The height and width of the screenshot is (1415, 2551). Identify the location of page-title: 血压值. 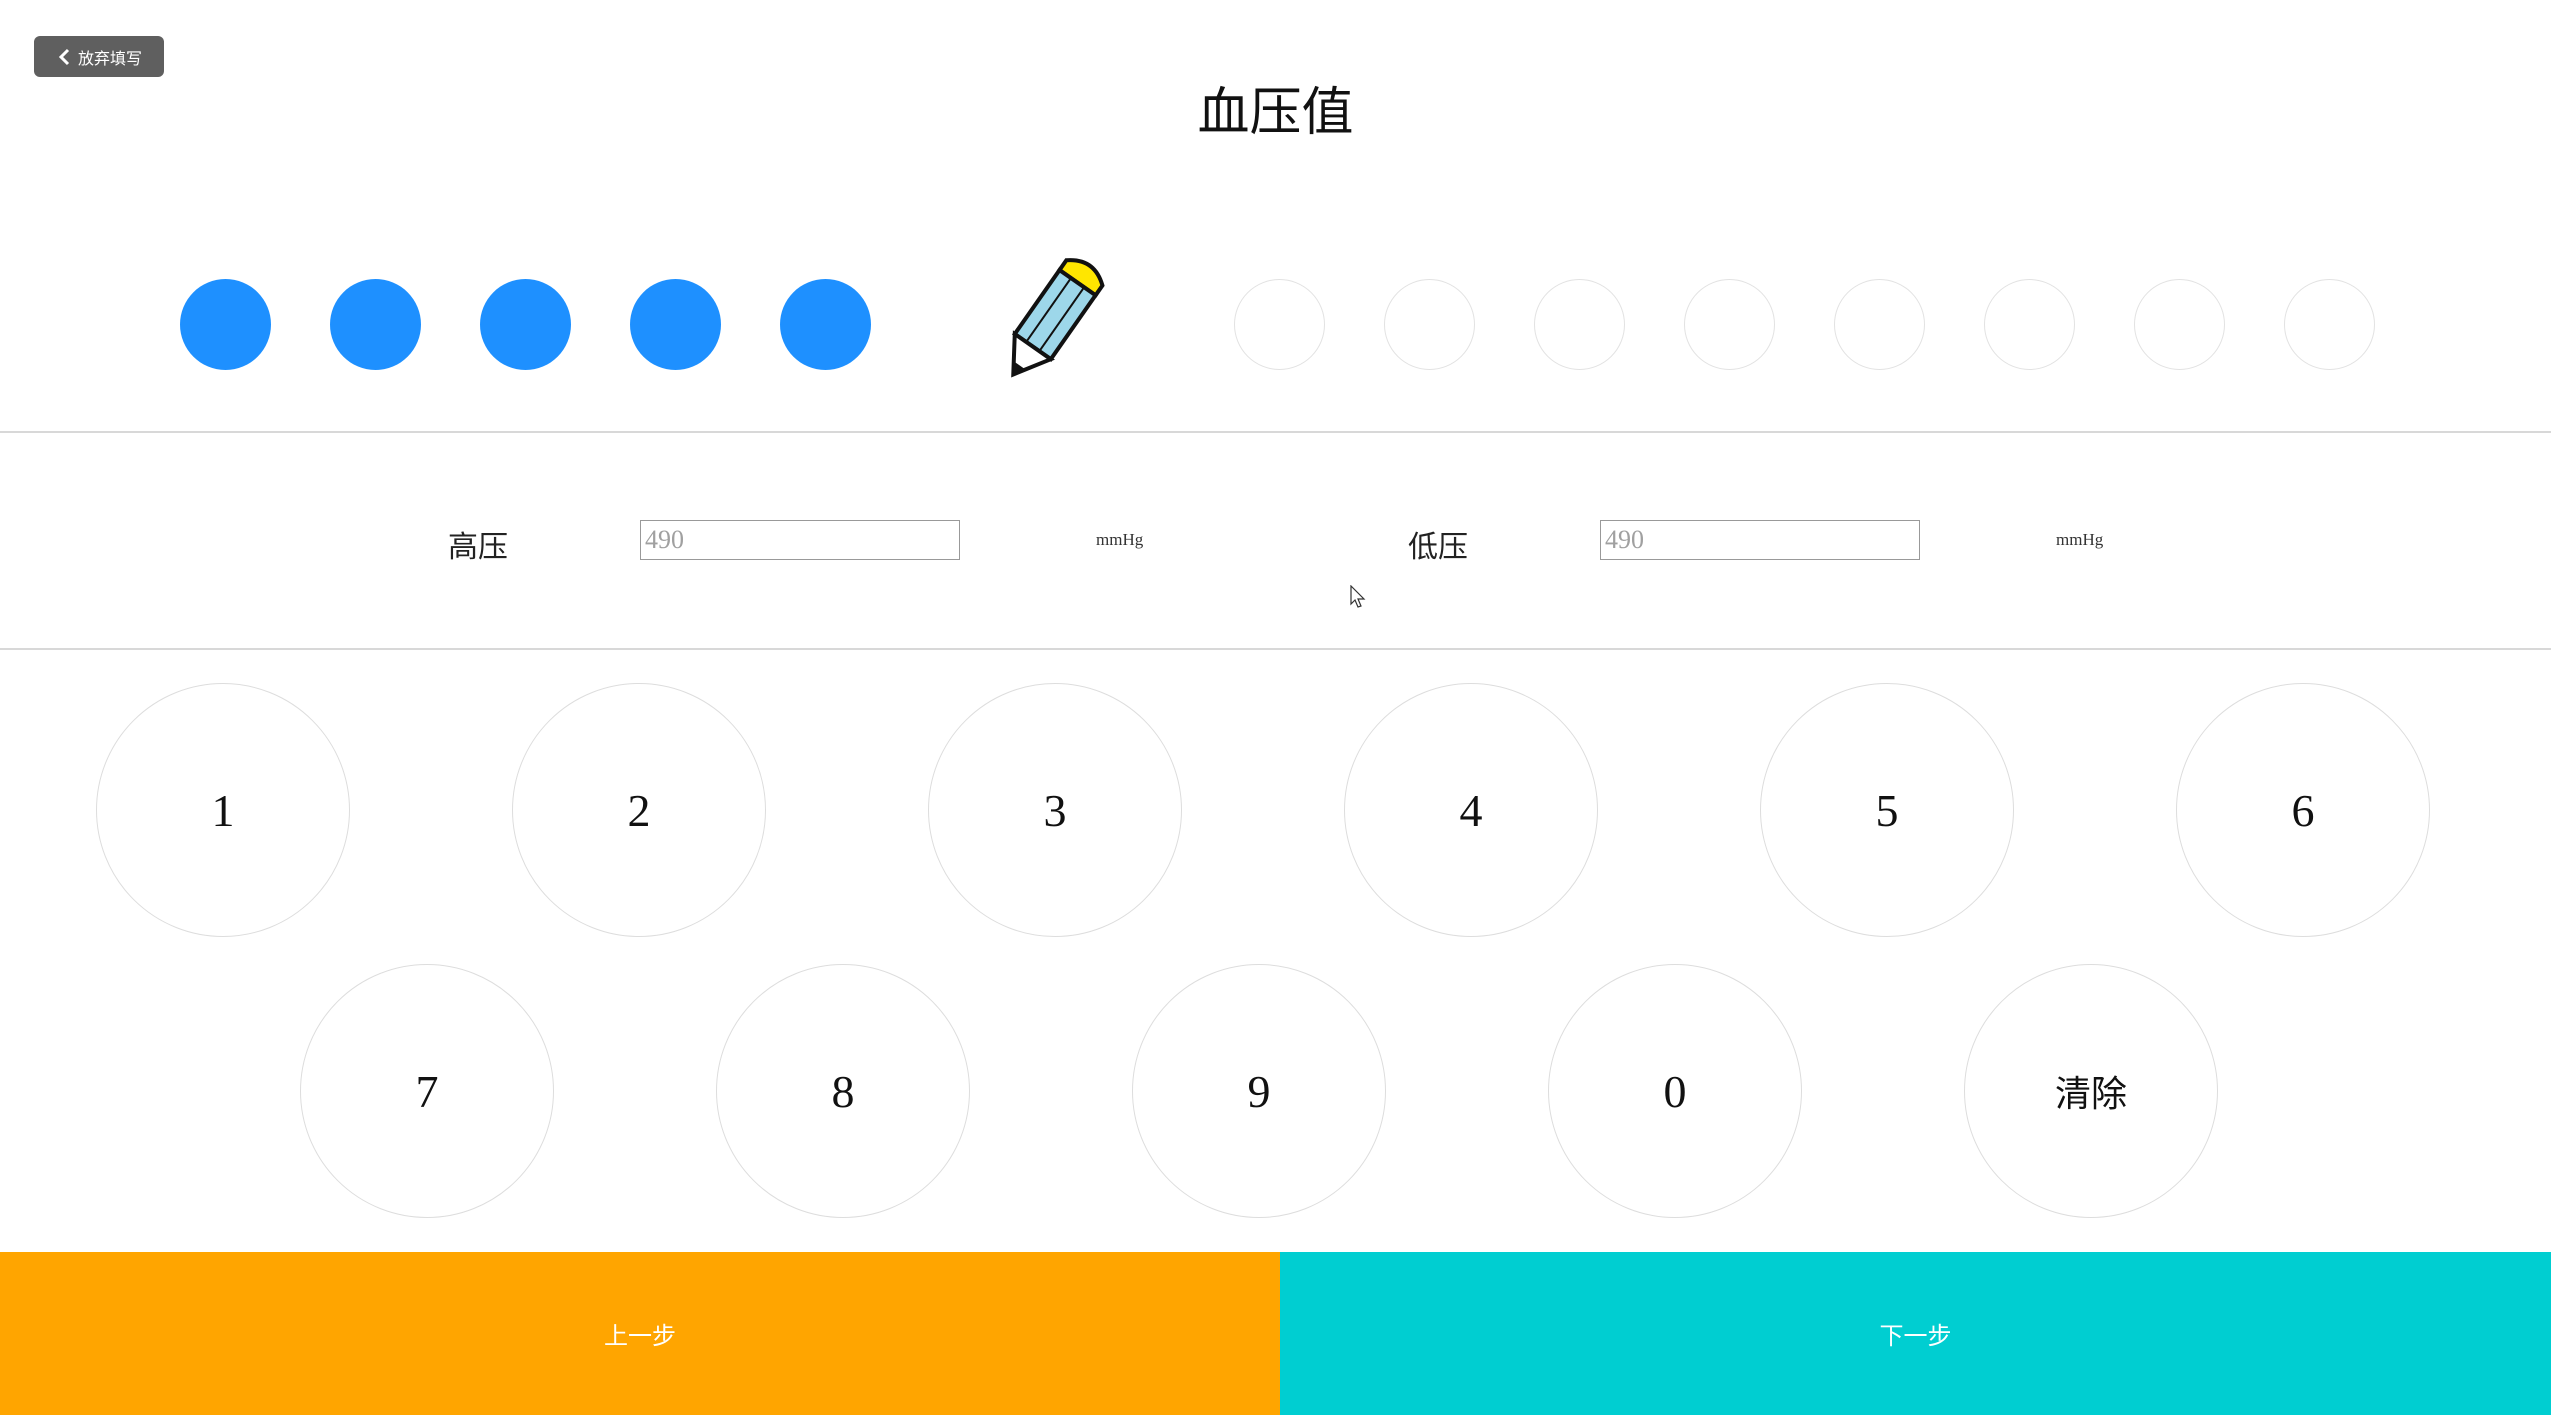
(1275, 113).